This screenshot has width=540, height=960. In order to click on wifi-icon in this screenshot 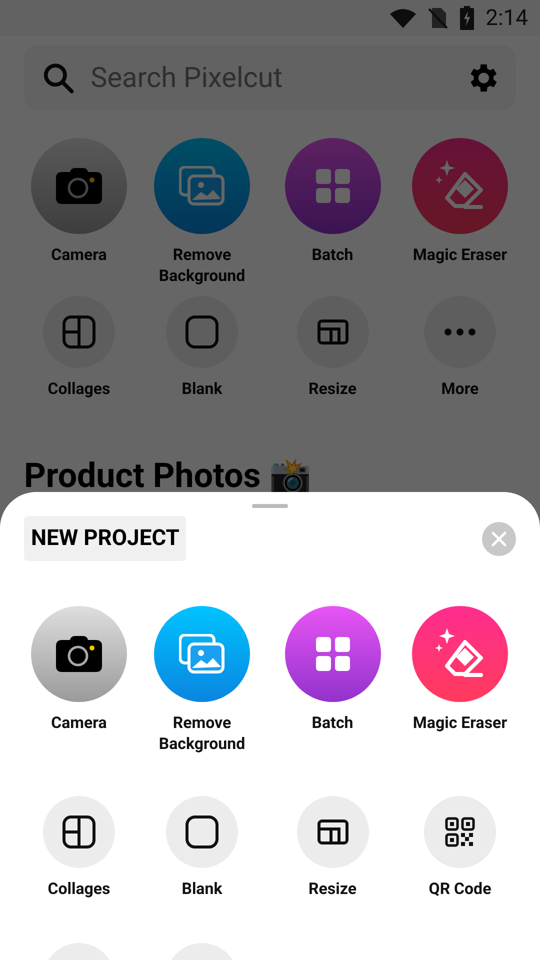, I will do `click(403, 18)`.